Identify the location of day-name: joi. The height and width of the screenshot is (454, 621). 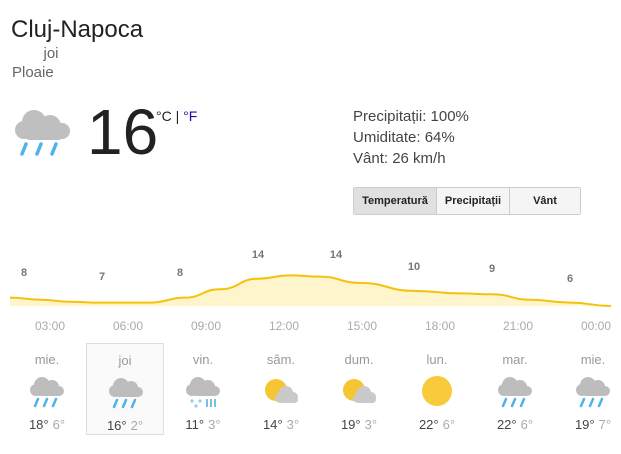
(125, 360).